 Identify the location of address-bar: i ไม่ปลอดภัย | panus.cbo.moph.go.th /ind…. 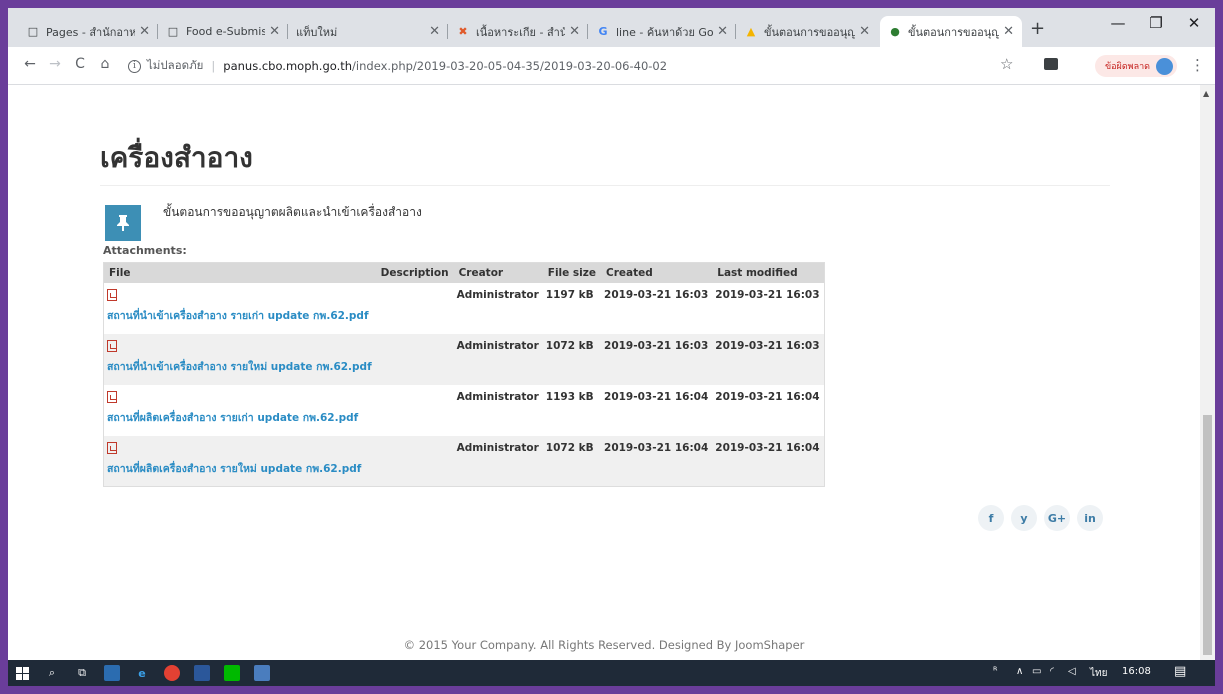
(528, 66).